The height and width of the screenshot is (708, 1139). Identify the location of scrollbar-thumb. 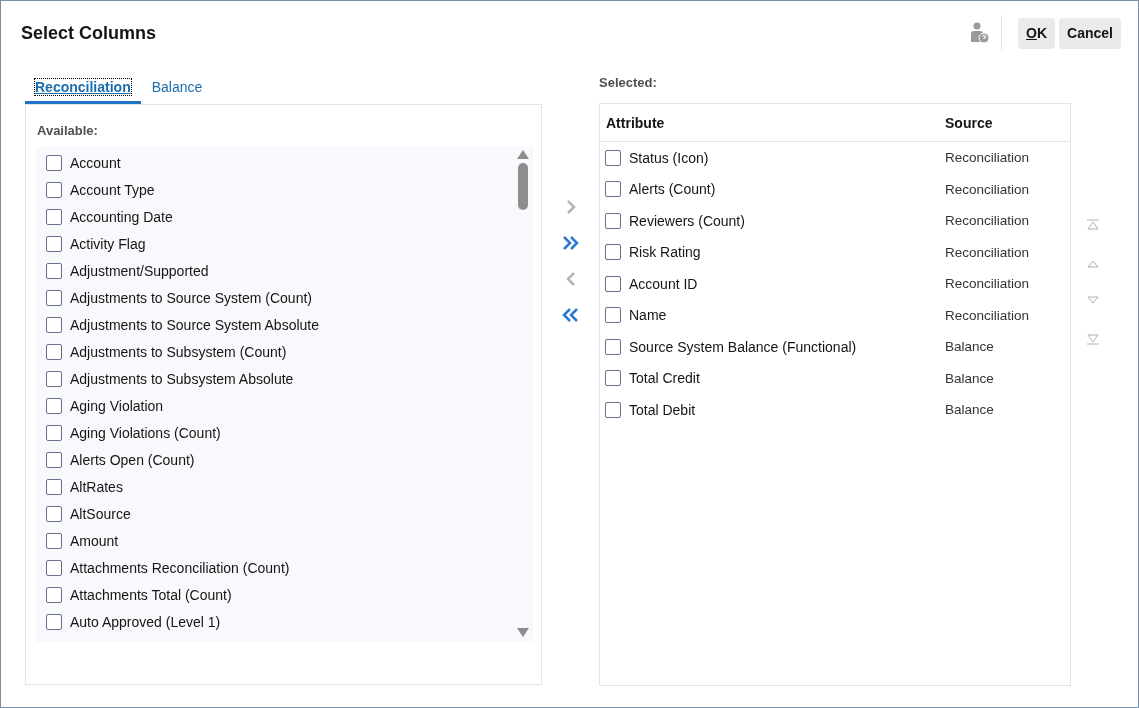
(523, 186).